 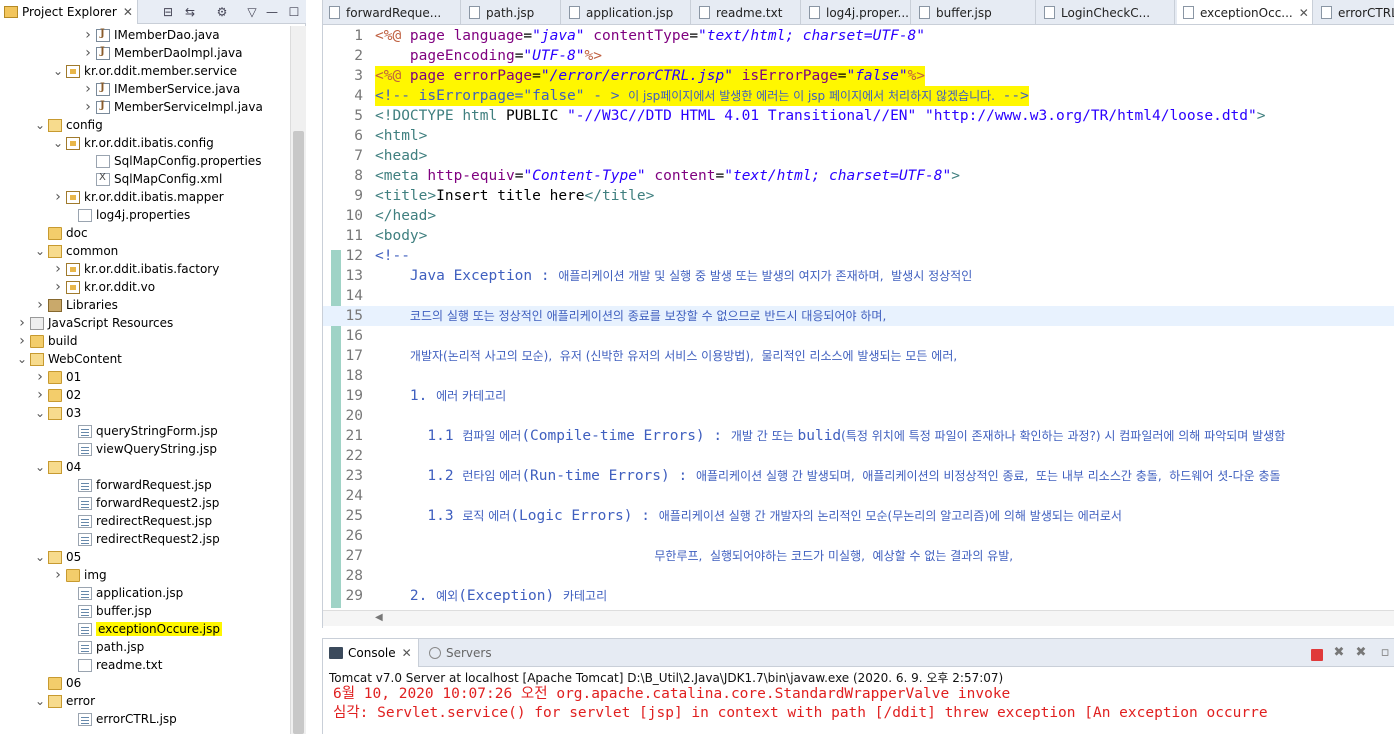 I want to click on editor-tab: path.jsp, so click(x=512, y=12).